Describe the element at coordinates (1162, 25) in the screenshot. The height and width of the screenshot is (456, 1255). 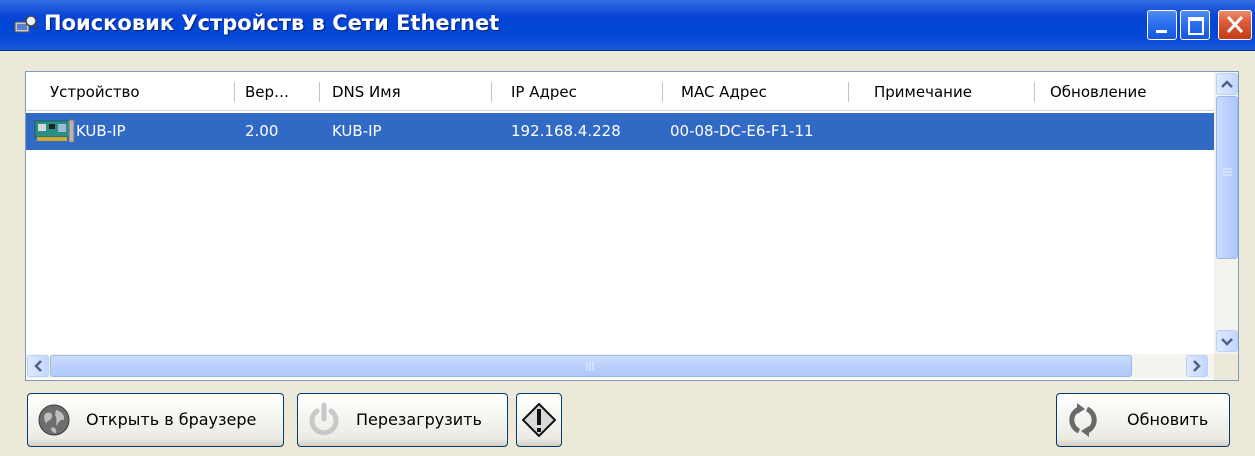
I see `minimize-button` at that location.